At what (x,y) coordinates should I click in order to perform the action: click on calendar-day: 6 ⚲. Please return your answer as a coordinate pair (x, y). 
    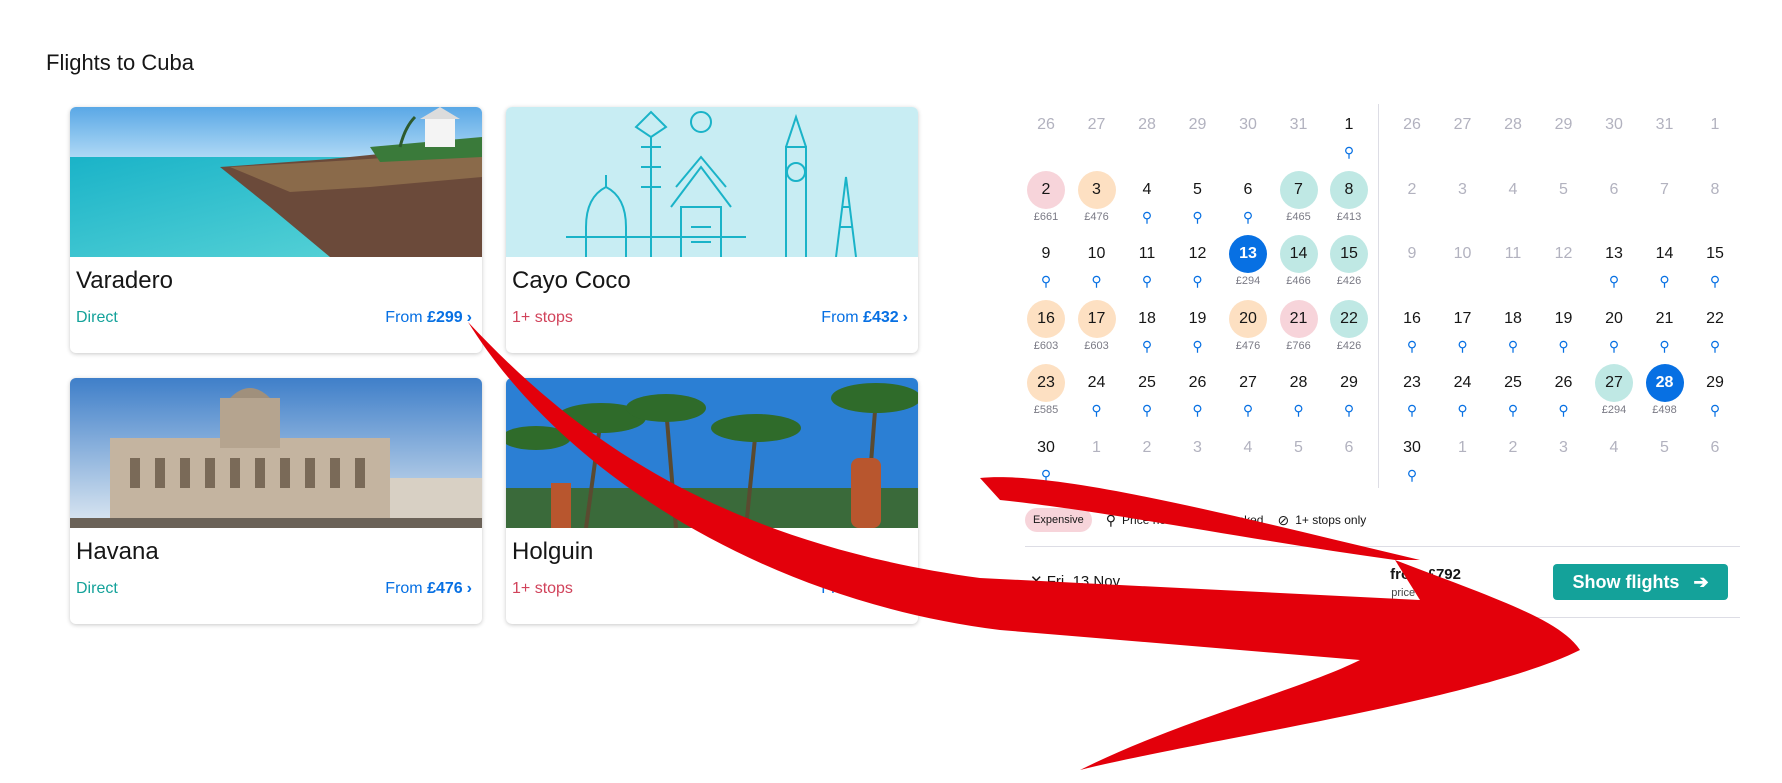
    Looking at the image, I should click on (1248, 201).